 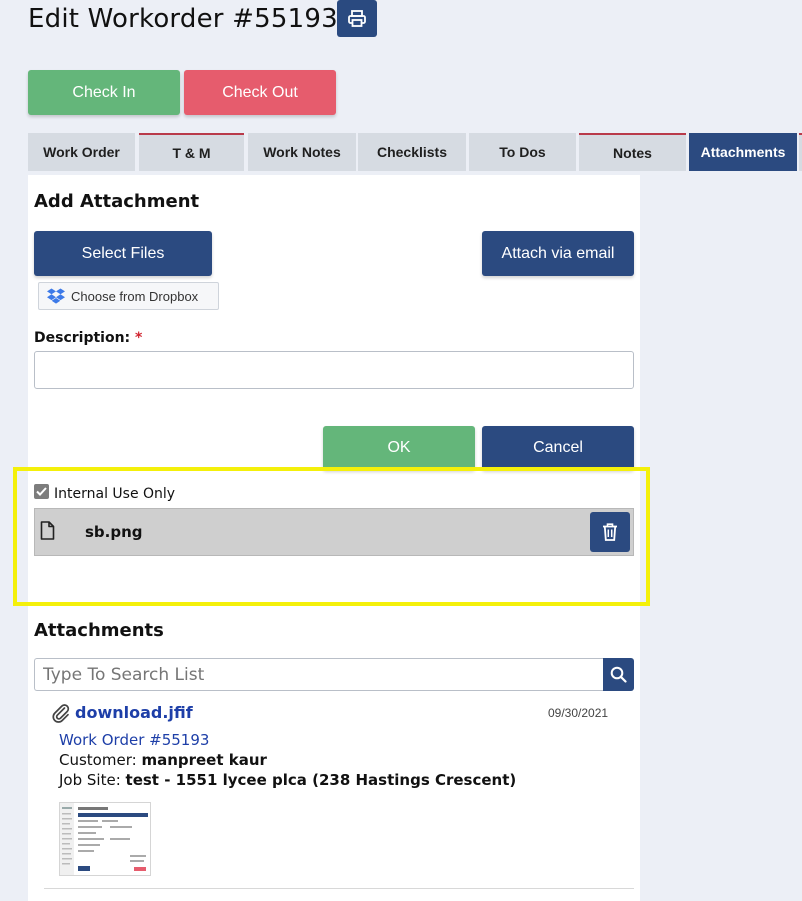 What do you see at coordinates (558, 448) in the screenshot?
I see `cancel-button: Cancel` at bounding box center [558, 448].